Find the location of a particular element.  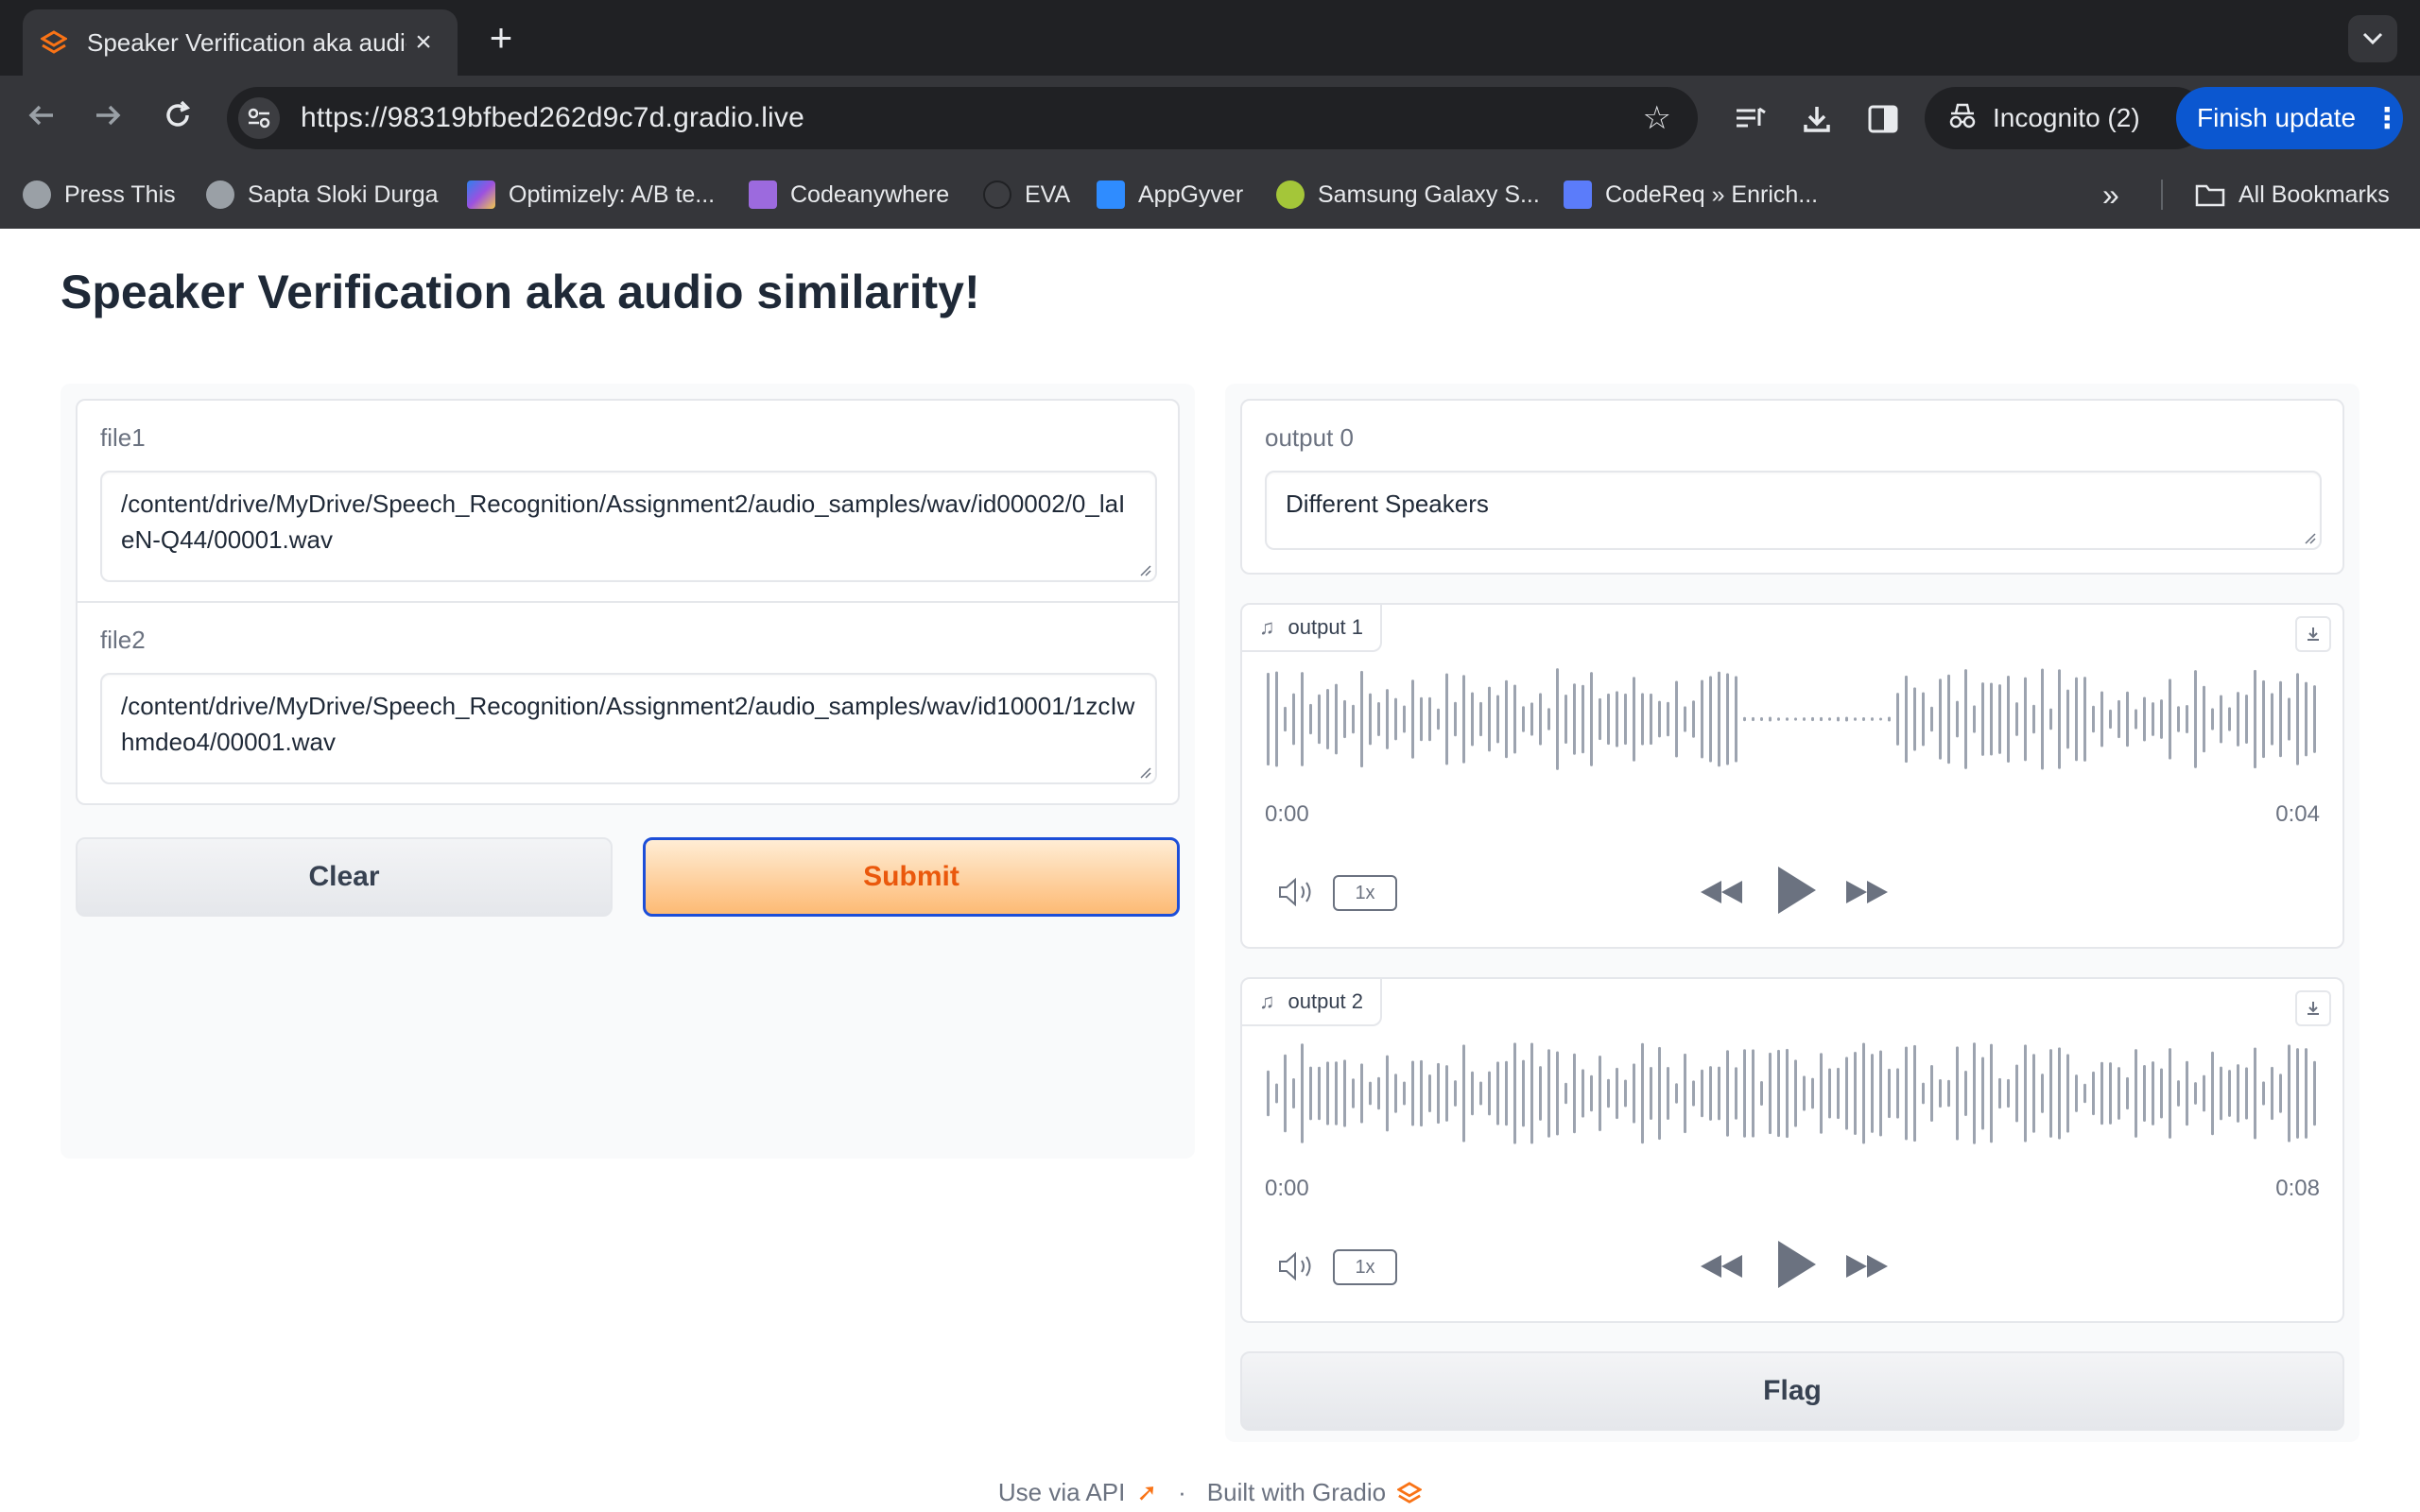

bookmark-item: EVA is located at coordinates (1026, 195).